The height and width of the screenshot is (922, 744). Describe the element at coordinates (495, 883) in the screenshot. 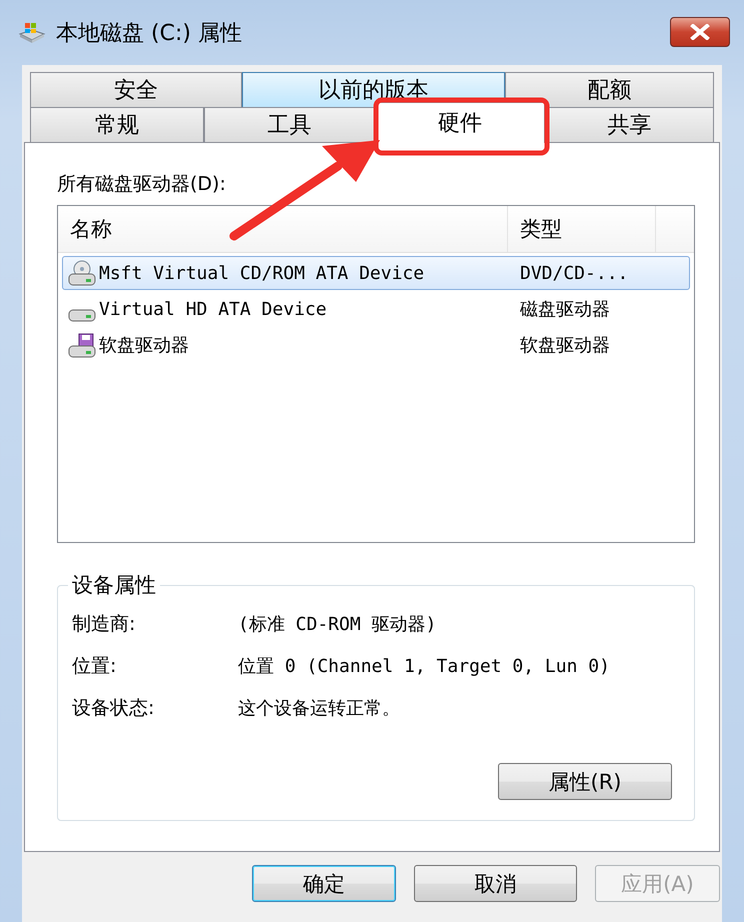

I see `dialog-button: 取消` at that location.